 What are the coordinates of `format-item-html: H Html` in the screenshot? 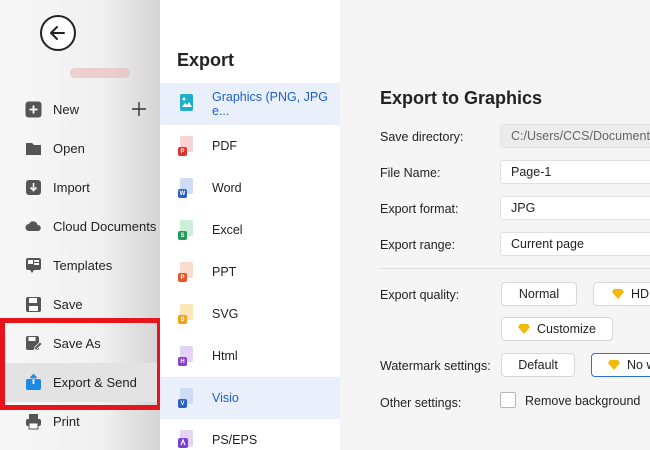 It's located at (250, 356).